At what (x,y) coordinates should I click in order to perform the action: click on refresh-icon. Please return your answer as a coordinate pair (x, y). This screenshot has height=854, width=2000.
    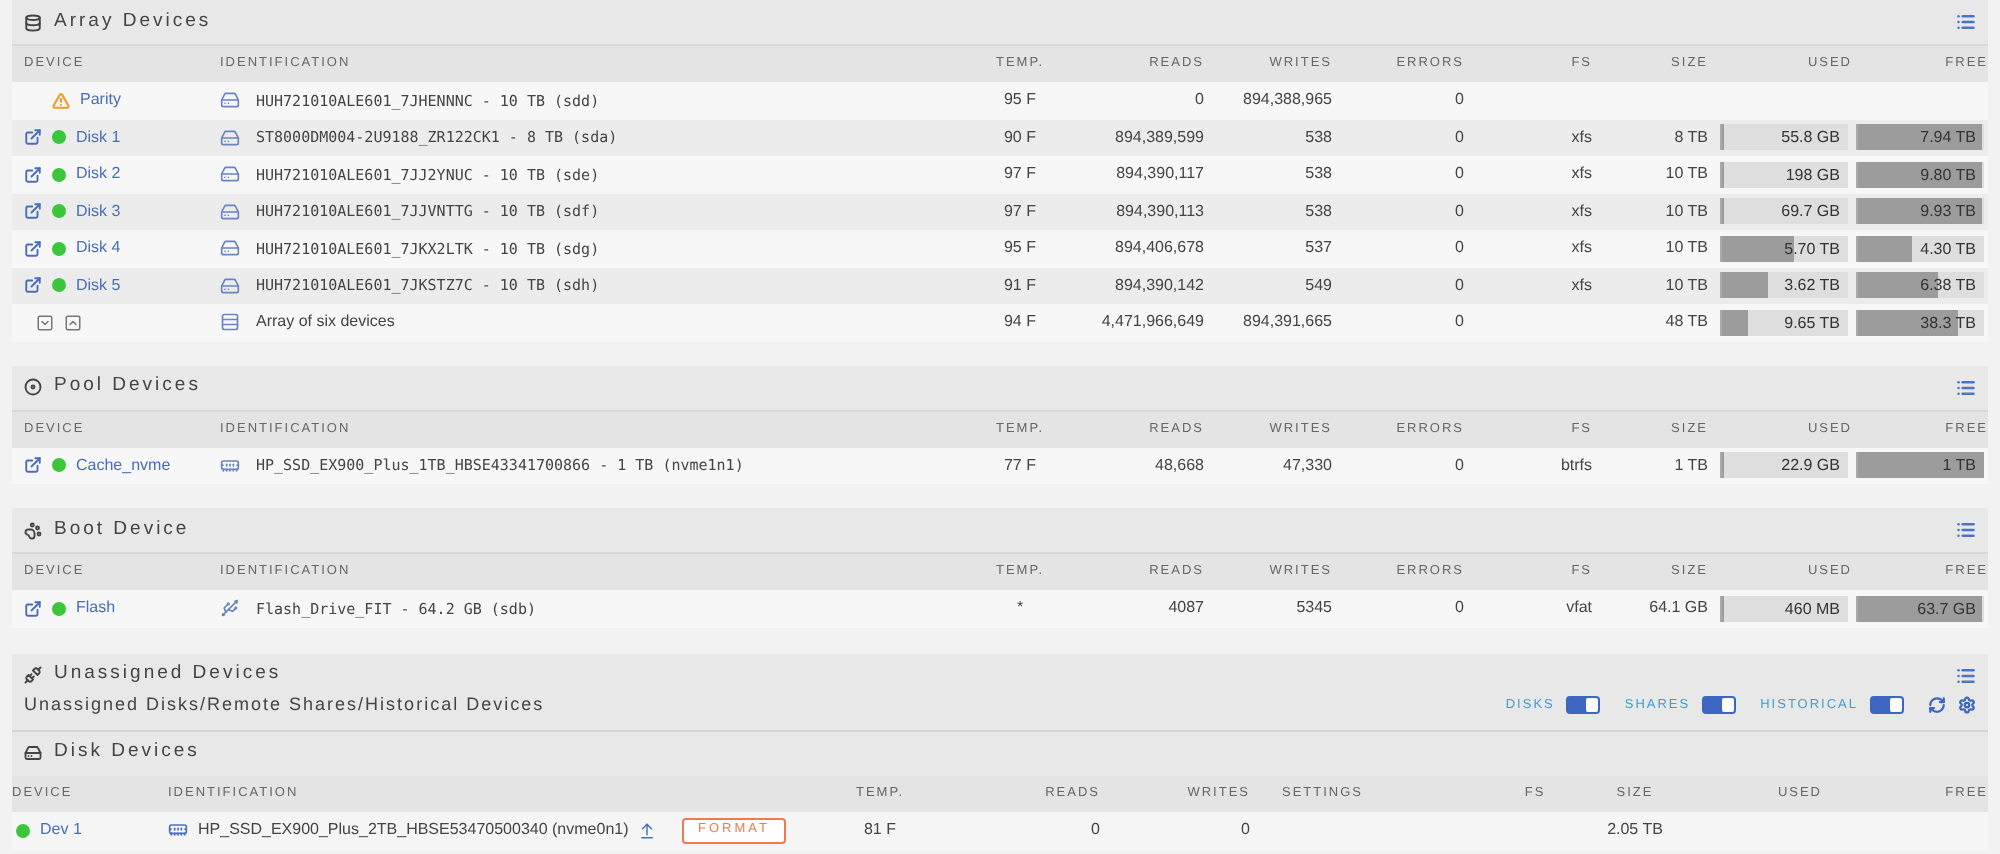
    Looking at the image, I should click on (1937, 705).